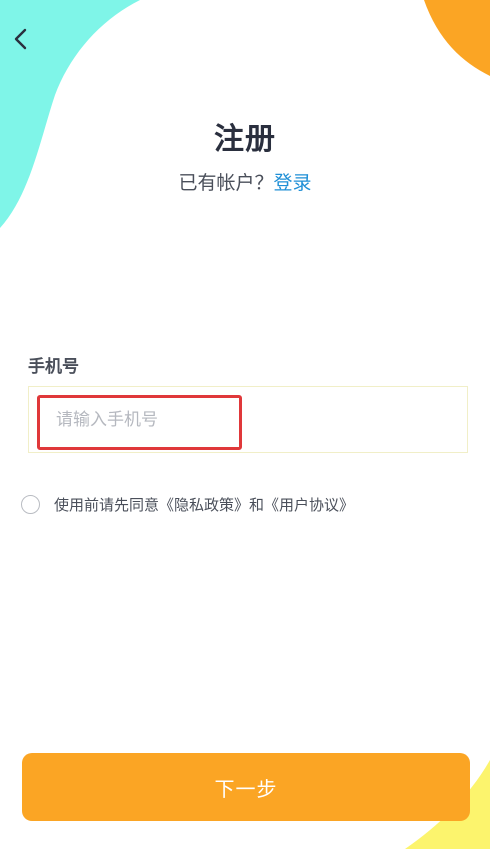 The width and height of the screenshot is (490, 849). Describe the element at coordinates (245, 139) in the screenshot. I see `page-title: 注册` at that location.